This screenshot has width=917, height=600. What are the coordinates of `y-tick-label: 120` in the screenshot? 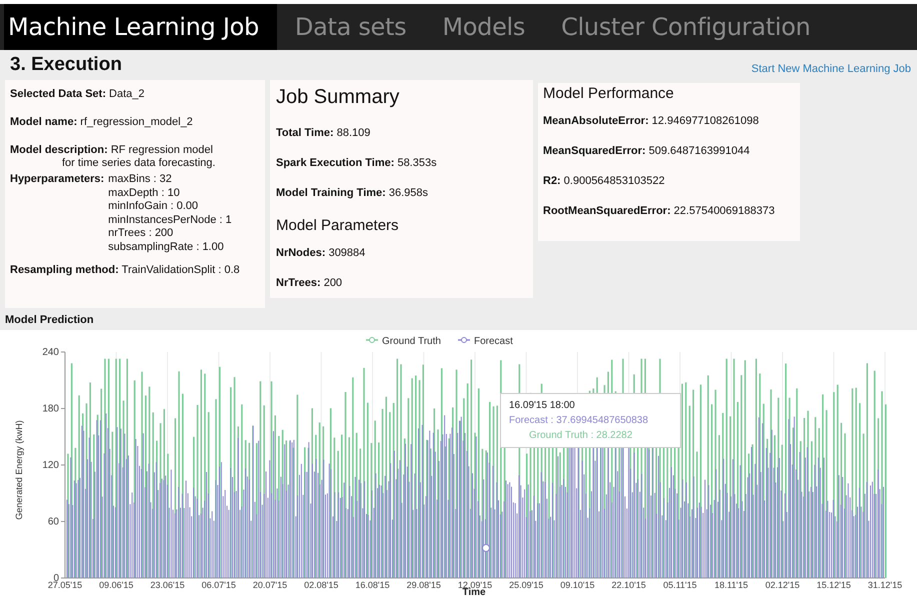 It's located at (50, 465).